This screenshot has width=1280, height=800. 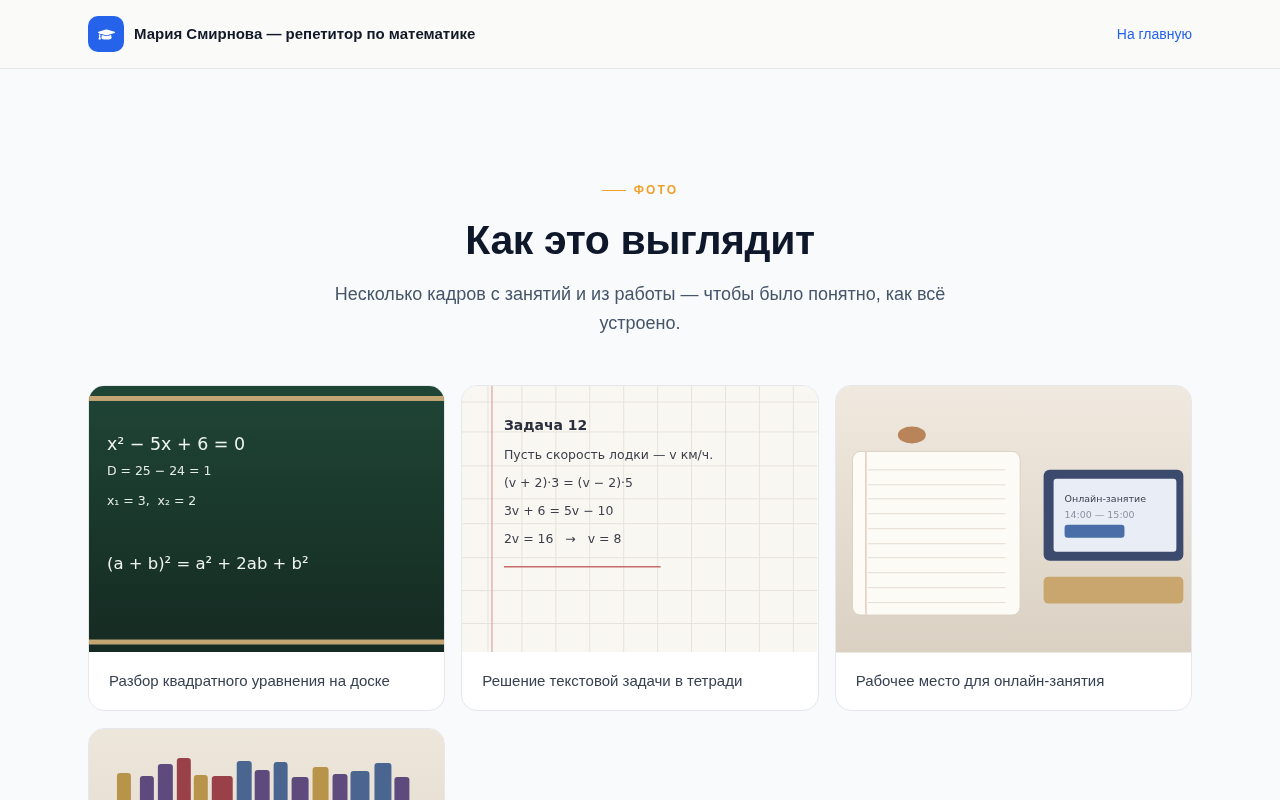 What do you see at coordinates (563, 539) in the screenshot?
I see `solution-line: 2v = 16 → v = 8` at bounding box center [563, 539].